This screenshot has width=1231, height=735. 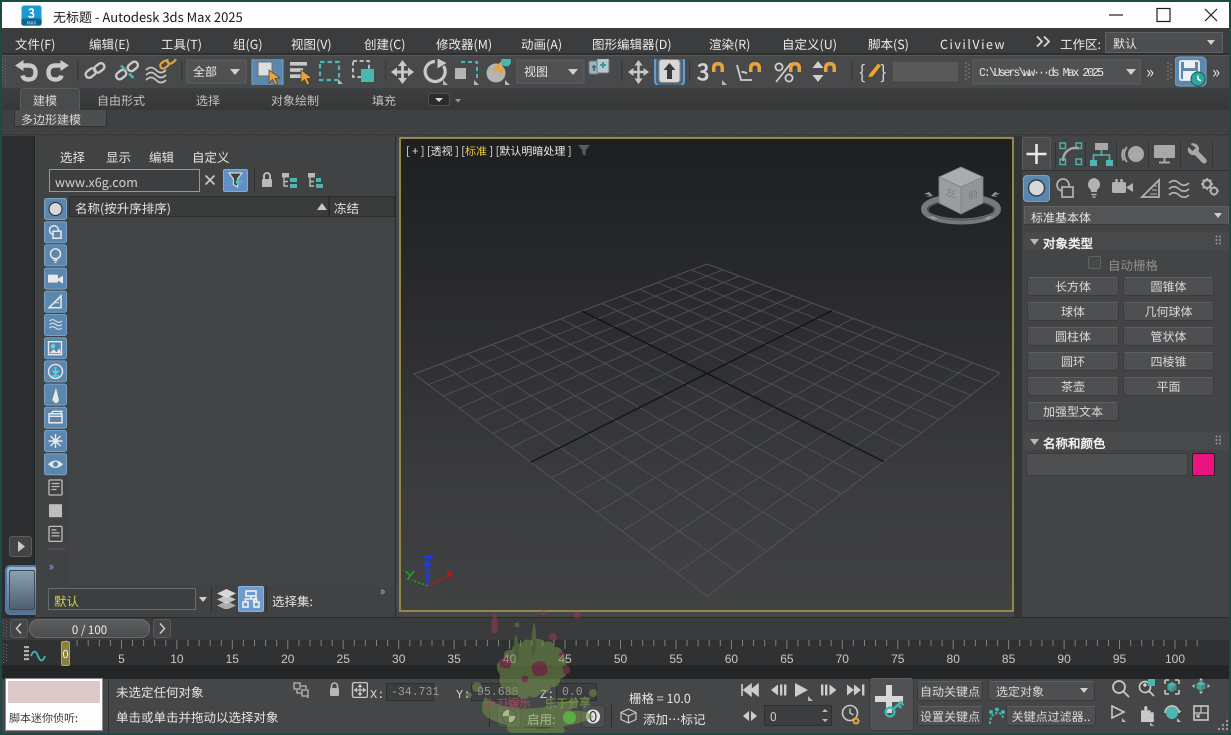 What do you see at coordinates (399, 659) in the screenshot?
I see `svg-text: 30` at bounding box center [399, 659].